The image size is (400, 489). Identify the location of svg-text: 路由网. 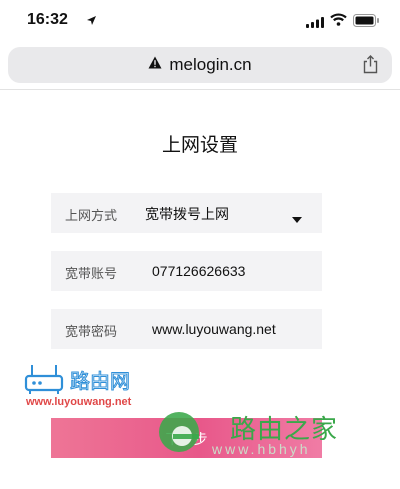
(100, 381).